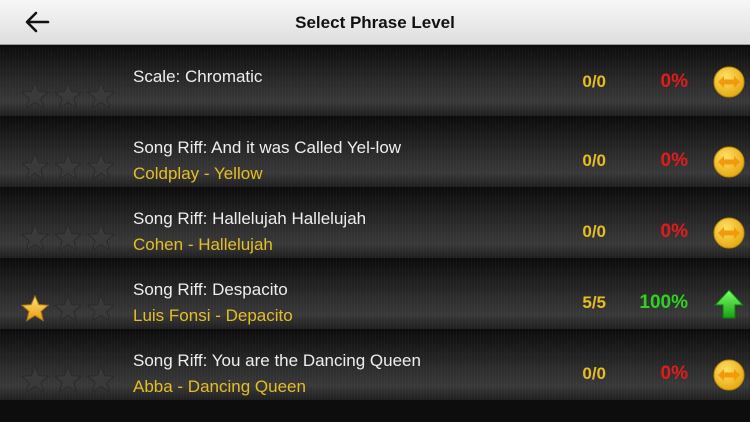 The width and height of the screenshot is (750, 422). What do you see at coordinates (594, 302) in the screenshot?
I see `level-score: 5/5` at bounding box center [594, 302].